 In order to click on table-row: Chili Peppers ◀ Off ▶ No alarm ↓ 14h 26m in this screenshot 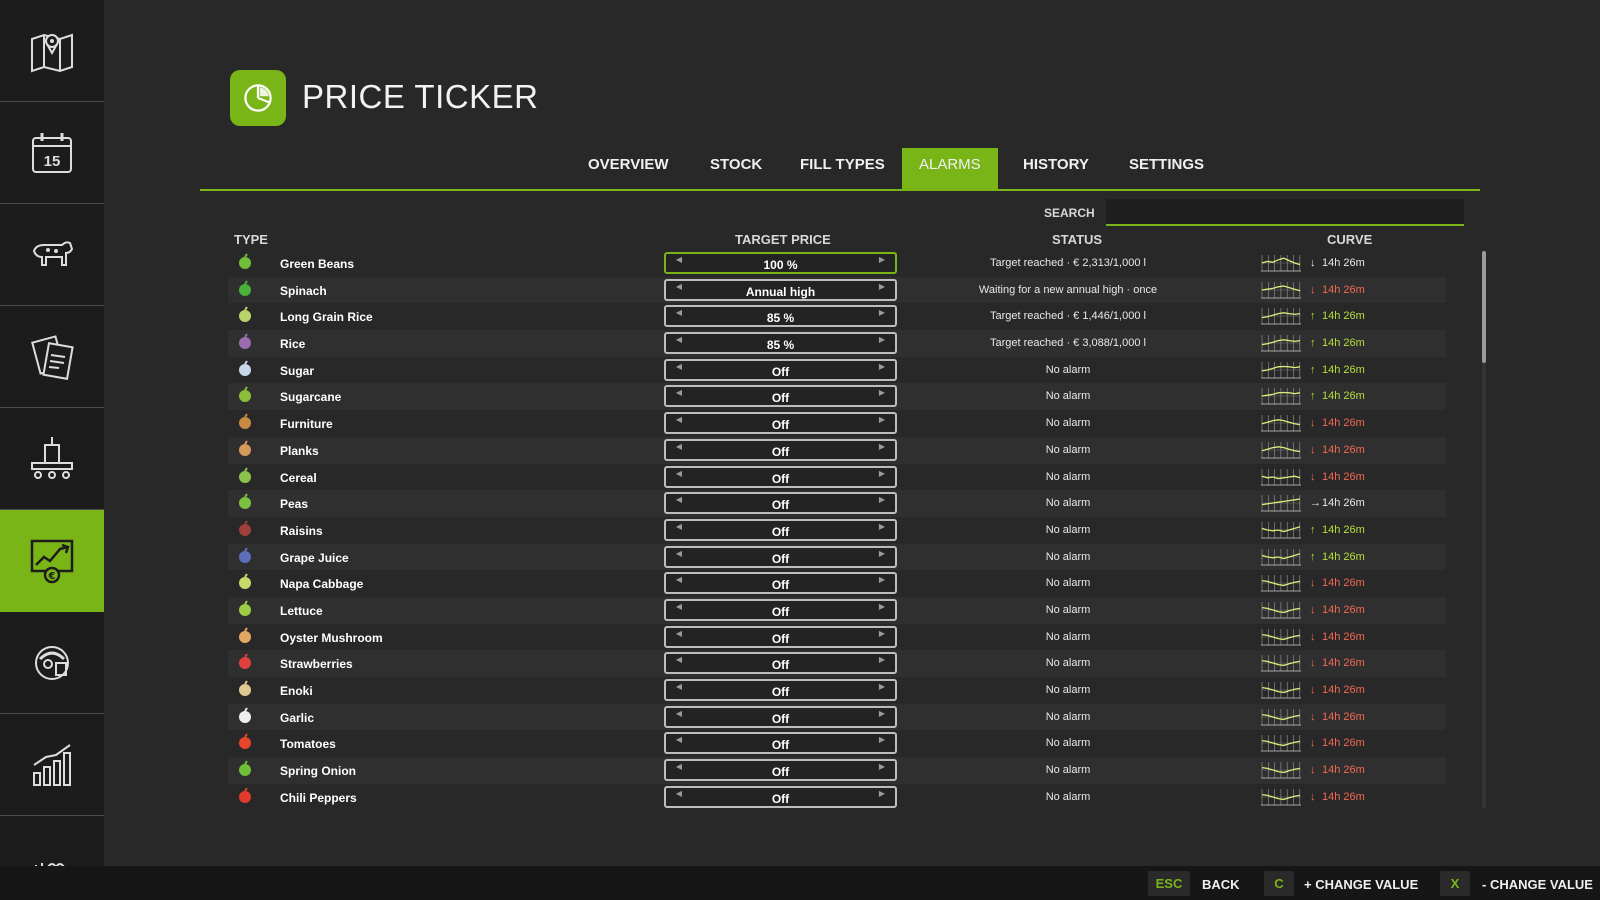, I will do `click(837, 797)`.